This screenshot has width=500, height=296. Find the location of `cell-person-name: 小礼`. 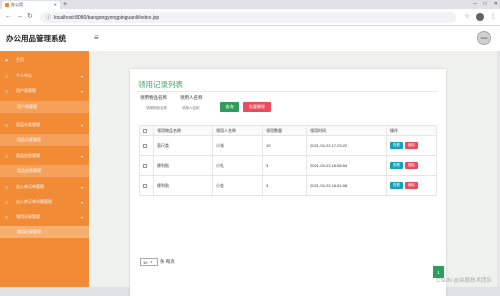

cell-person-name: 小礼 is located at coordinates (238, 166).